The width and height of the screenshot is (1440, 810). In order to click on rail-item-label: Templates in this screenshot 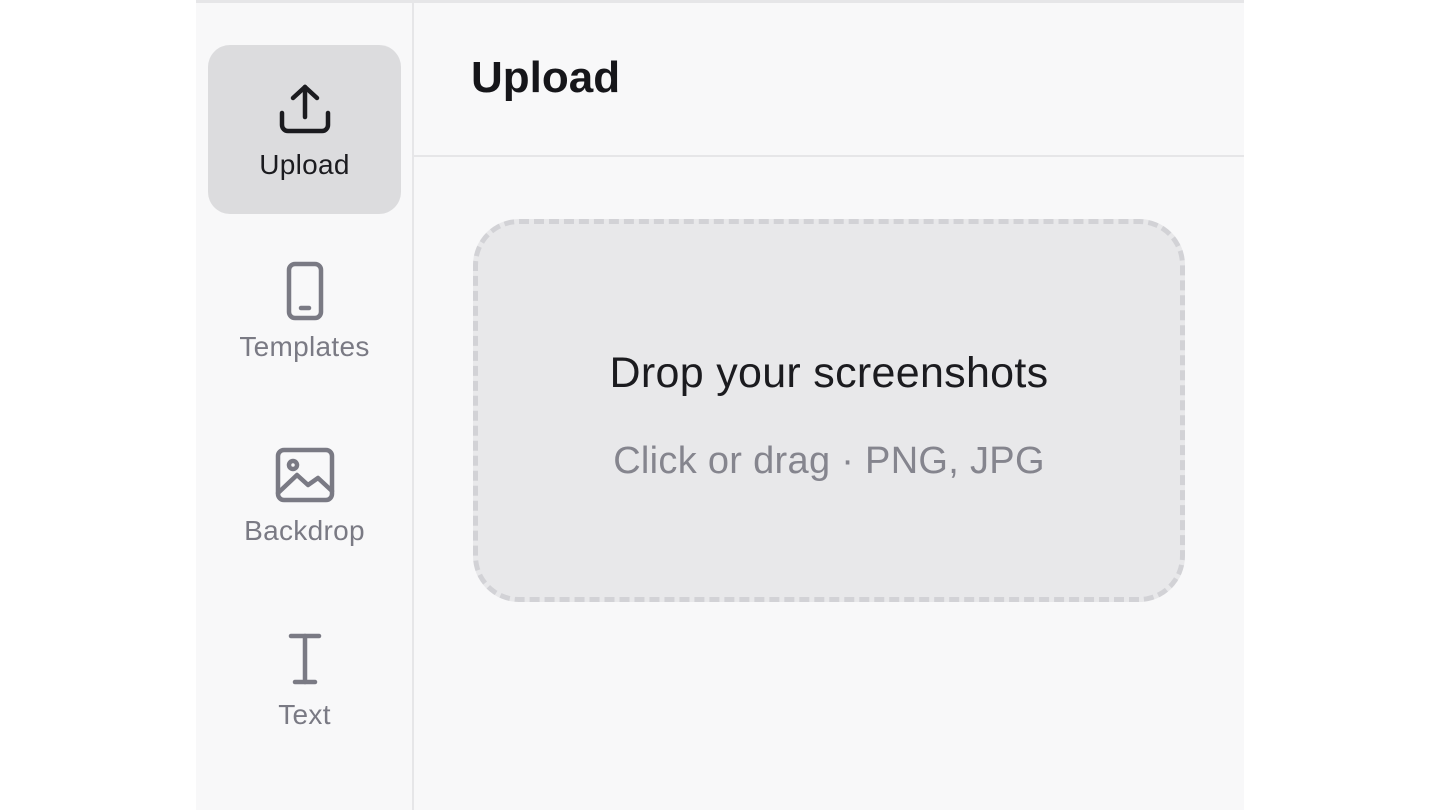, I will do `click(304, 346)`.